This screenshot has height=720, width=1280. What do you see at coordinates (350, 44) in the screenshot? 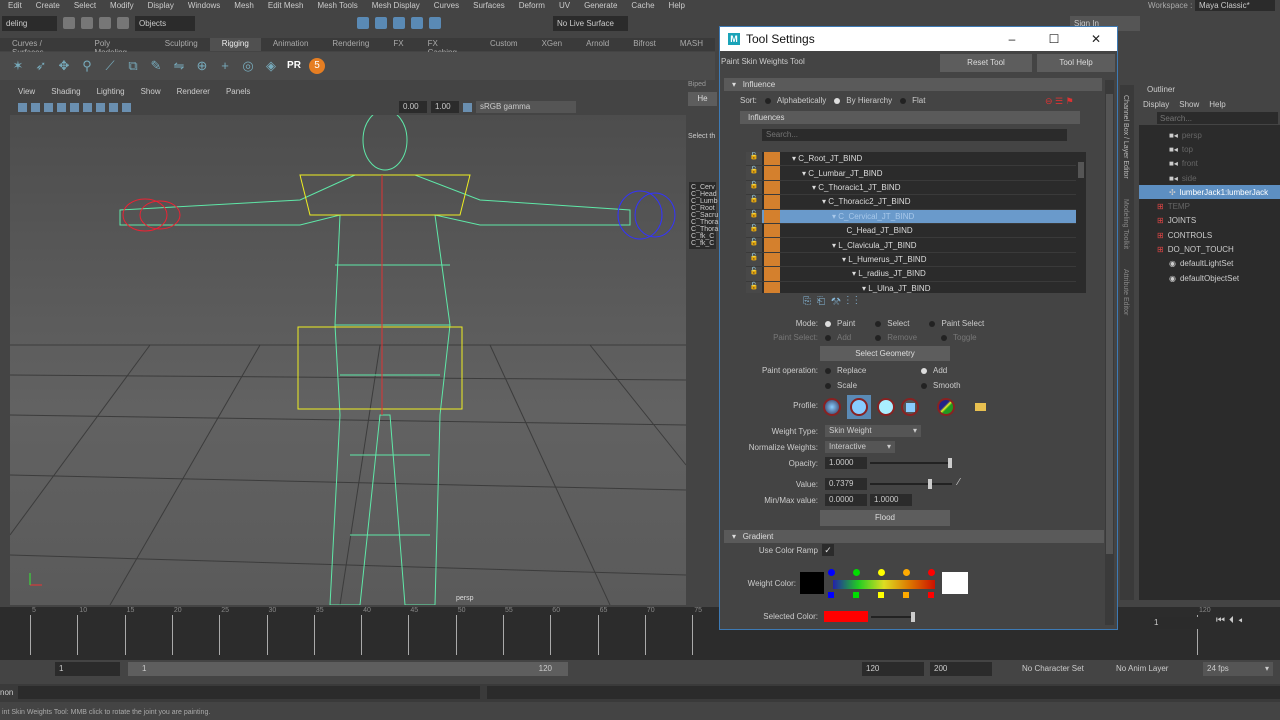
I see `shelf-tab-rendering: Rendering` at bounding box center [350, 44].